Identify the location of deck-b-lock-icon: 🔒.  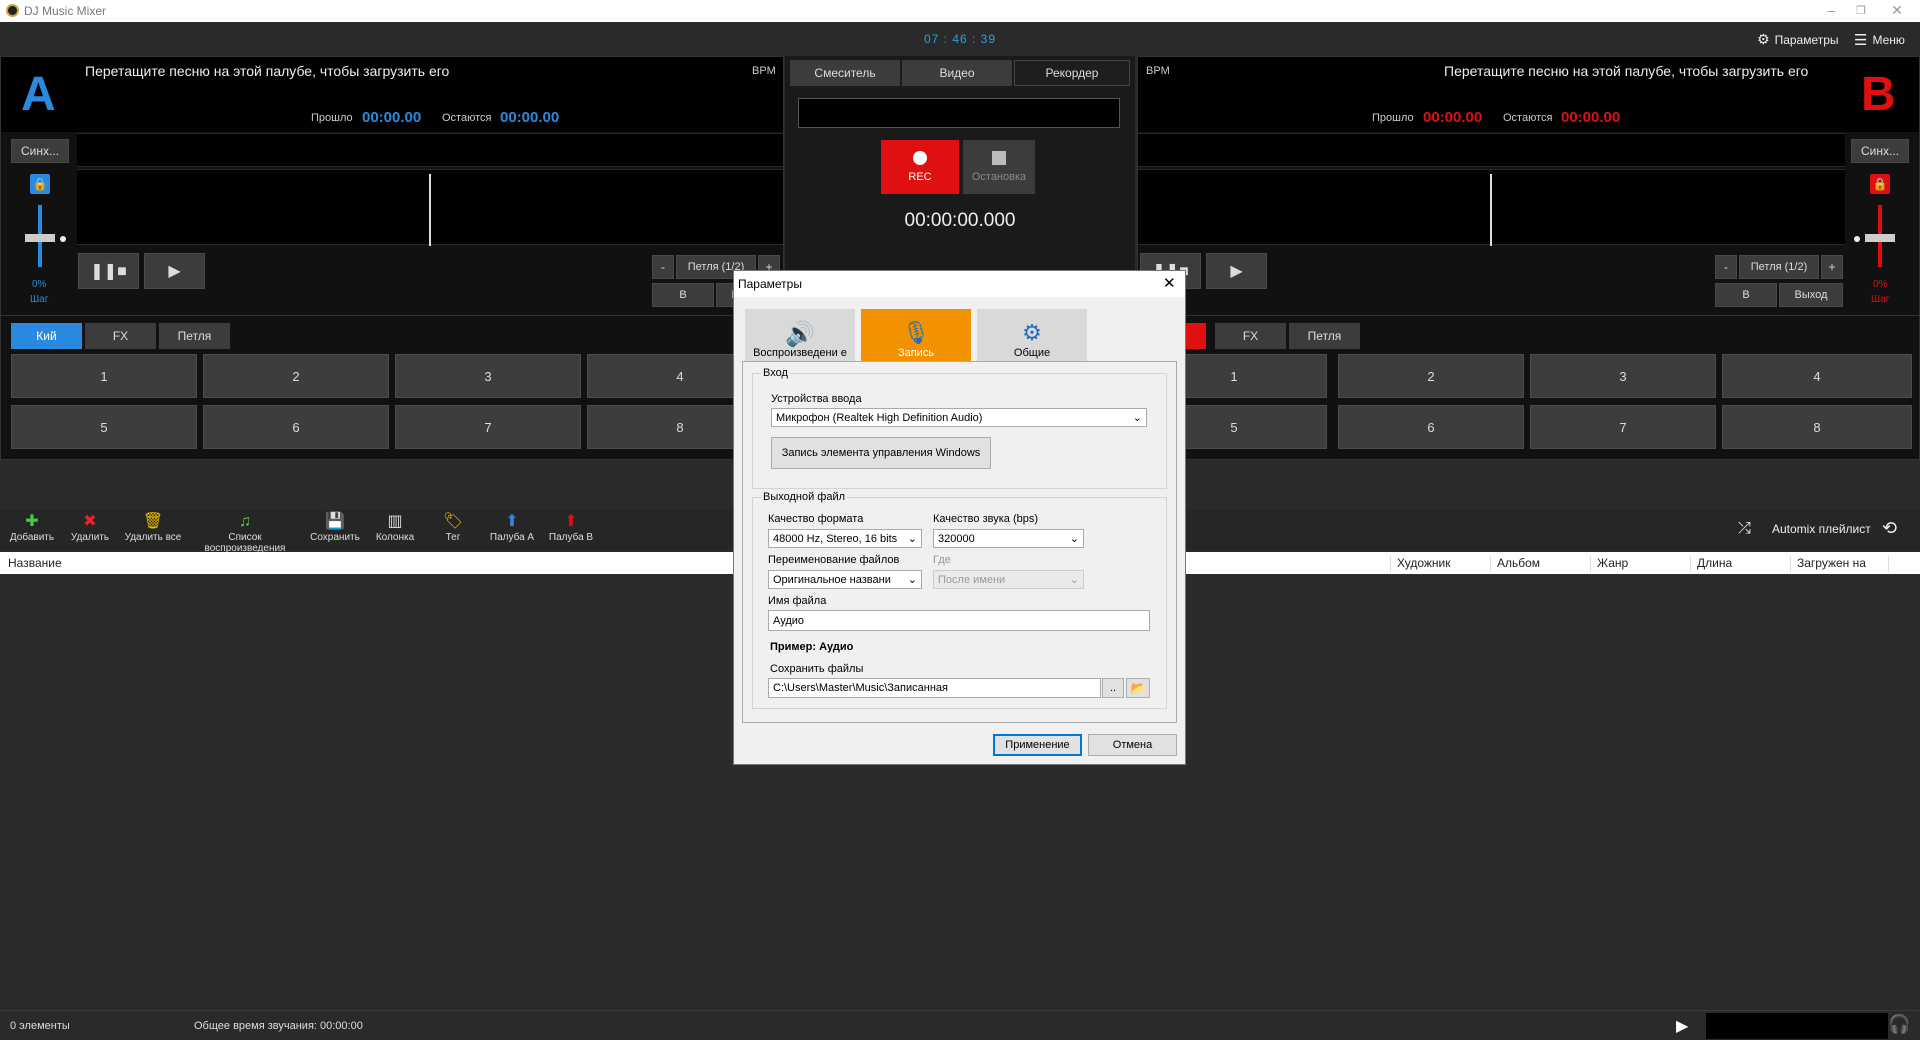
(1880, 184).